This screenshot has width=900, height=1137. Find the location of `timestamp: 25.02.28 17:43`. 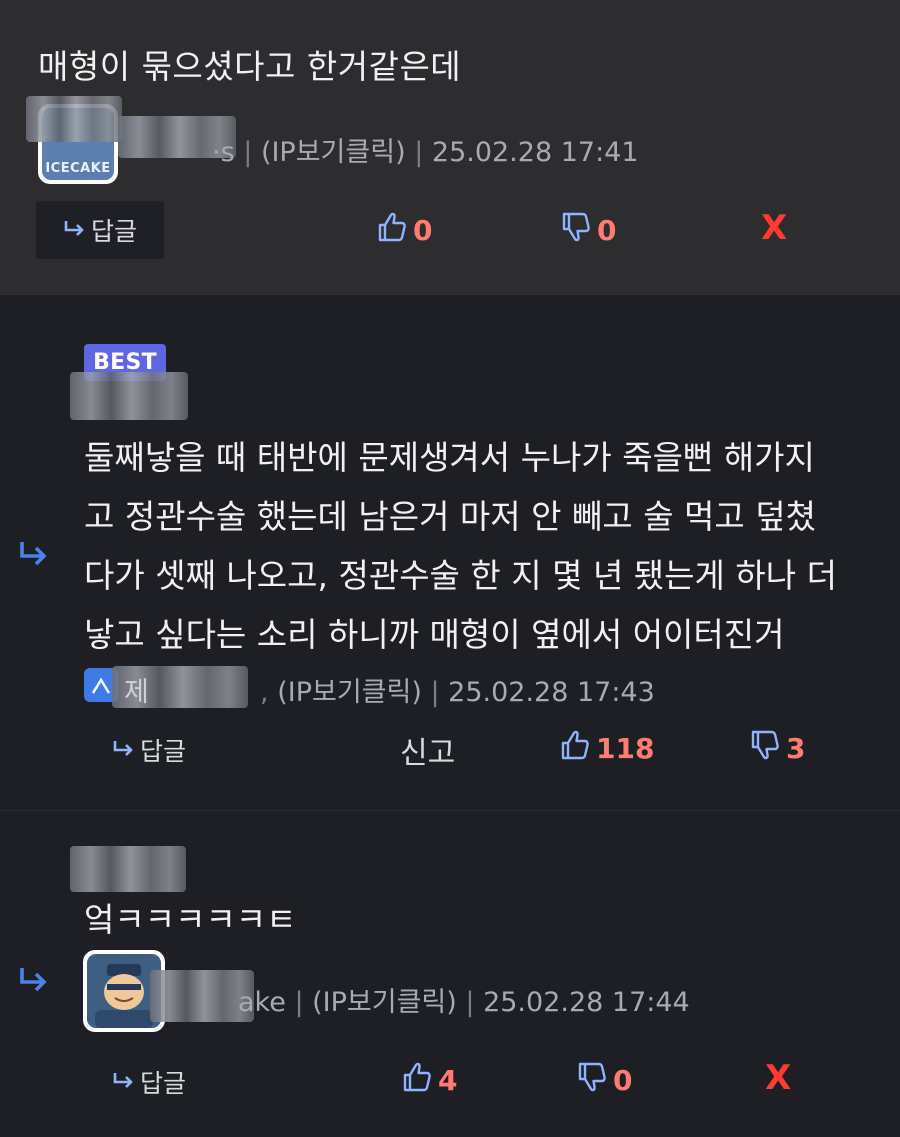

timestamp: 25.02.28 17:43 is located at coordinates (551, 692).